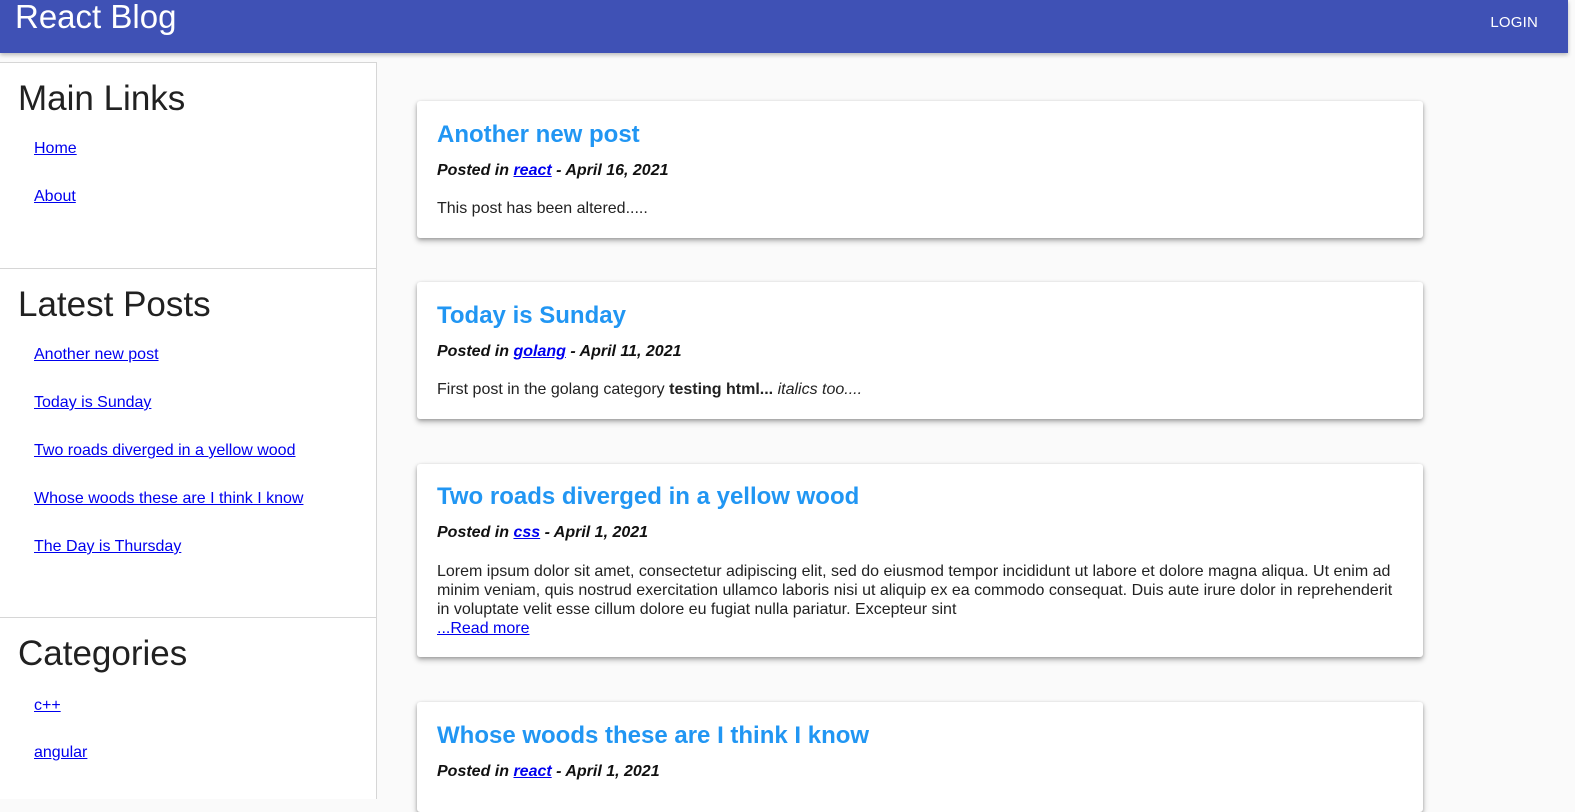 The height and width of the screenshot is (812, 1575). Describe the element at coordinates (188, 718) in the screenshot. I see `categories-list: c++ angular` at that location.